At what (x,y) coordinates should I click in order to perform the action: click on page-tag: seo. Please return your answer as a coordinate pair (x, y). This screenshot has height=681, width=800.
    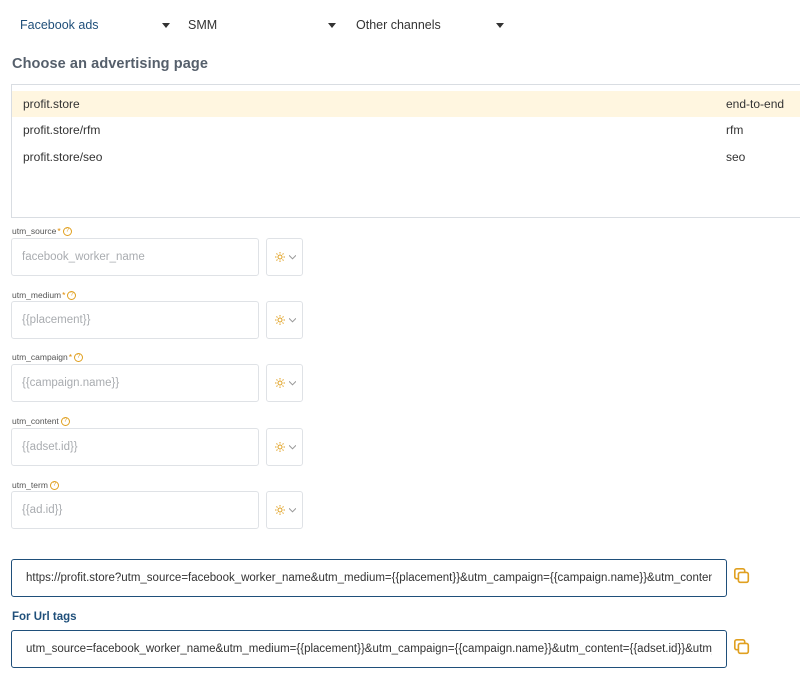
    Looking at the image, I should click on (736, 157).